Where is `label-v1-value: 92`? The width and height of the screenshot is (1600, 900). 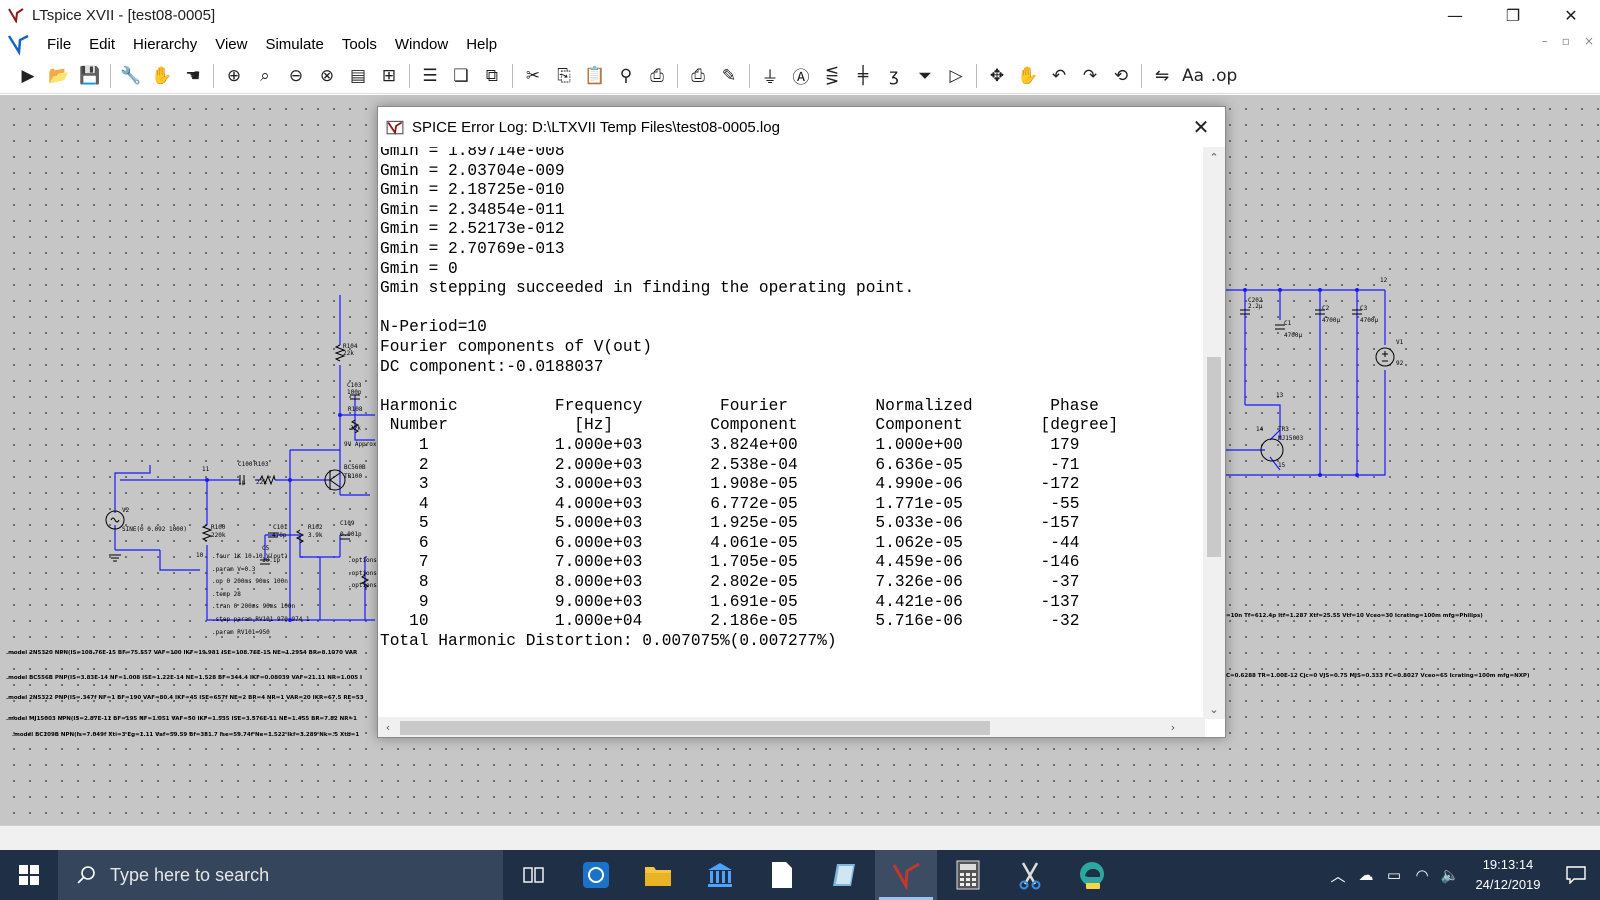
label-v1-value: 92 is located at coordinates (1399, 363).